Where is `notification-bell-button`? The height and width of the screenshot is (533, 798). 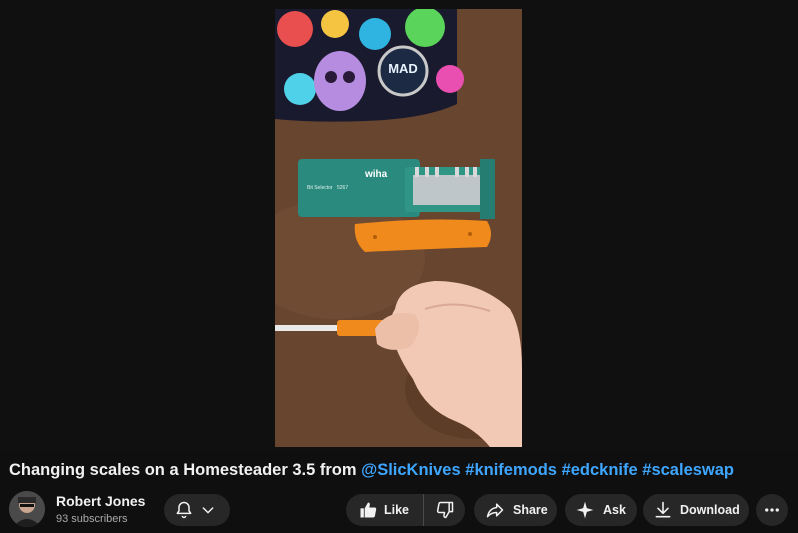 notification-bell-button is located at coordinates (197, 510).